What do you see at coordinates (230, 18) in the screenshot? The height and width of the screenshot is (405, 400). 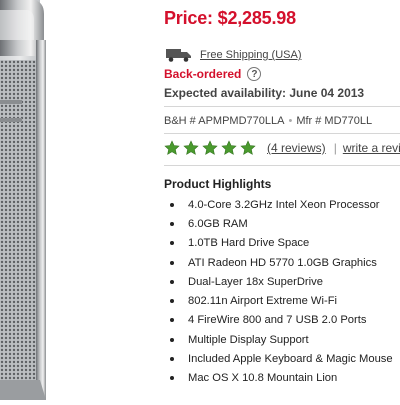 I see `price: Price: $2,285.98` at bounding box center [230, 18].